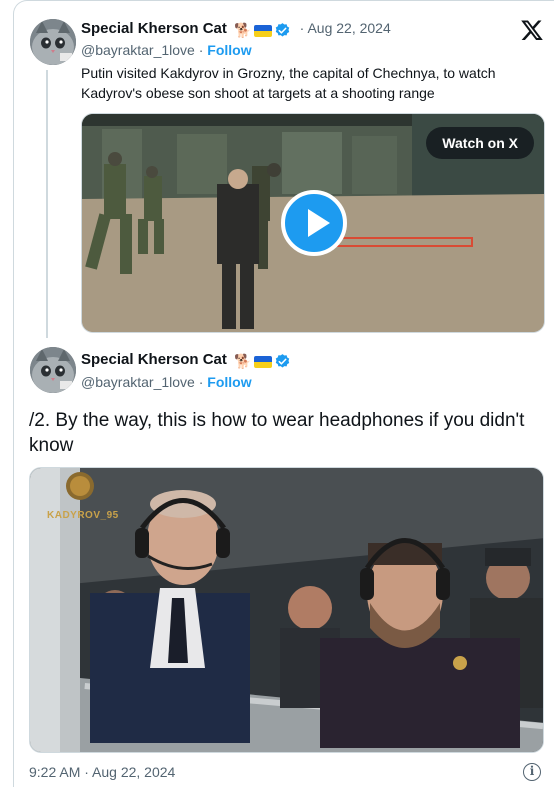 The image size is (554, 787). I want to click on play-button-icon, so click(314, 223).